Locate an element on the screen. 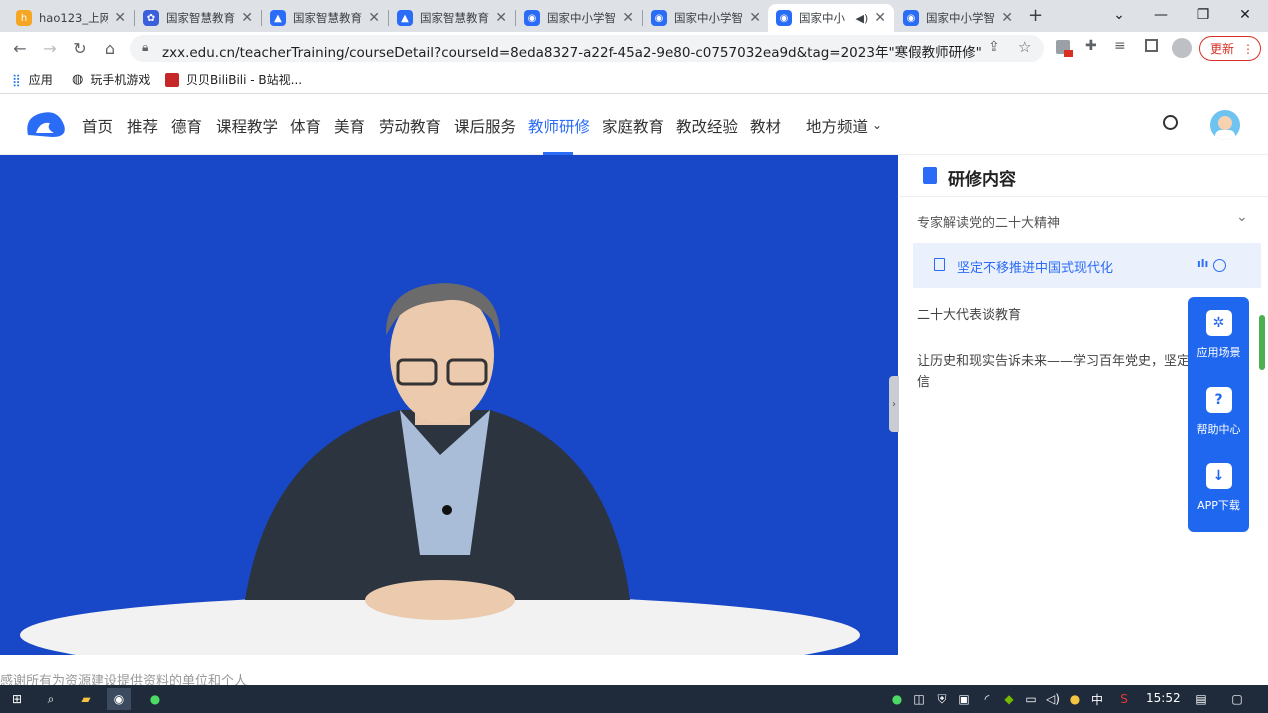 The width and height of the screenshot is (1268, 713). sidepanel-icon is located at coordinates (1151, 45).